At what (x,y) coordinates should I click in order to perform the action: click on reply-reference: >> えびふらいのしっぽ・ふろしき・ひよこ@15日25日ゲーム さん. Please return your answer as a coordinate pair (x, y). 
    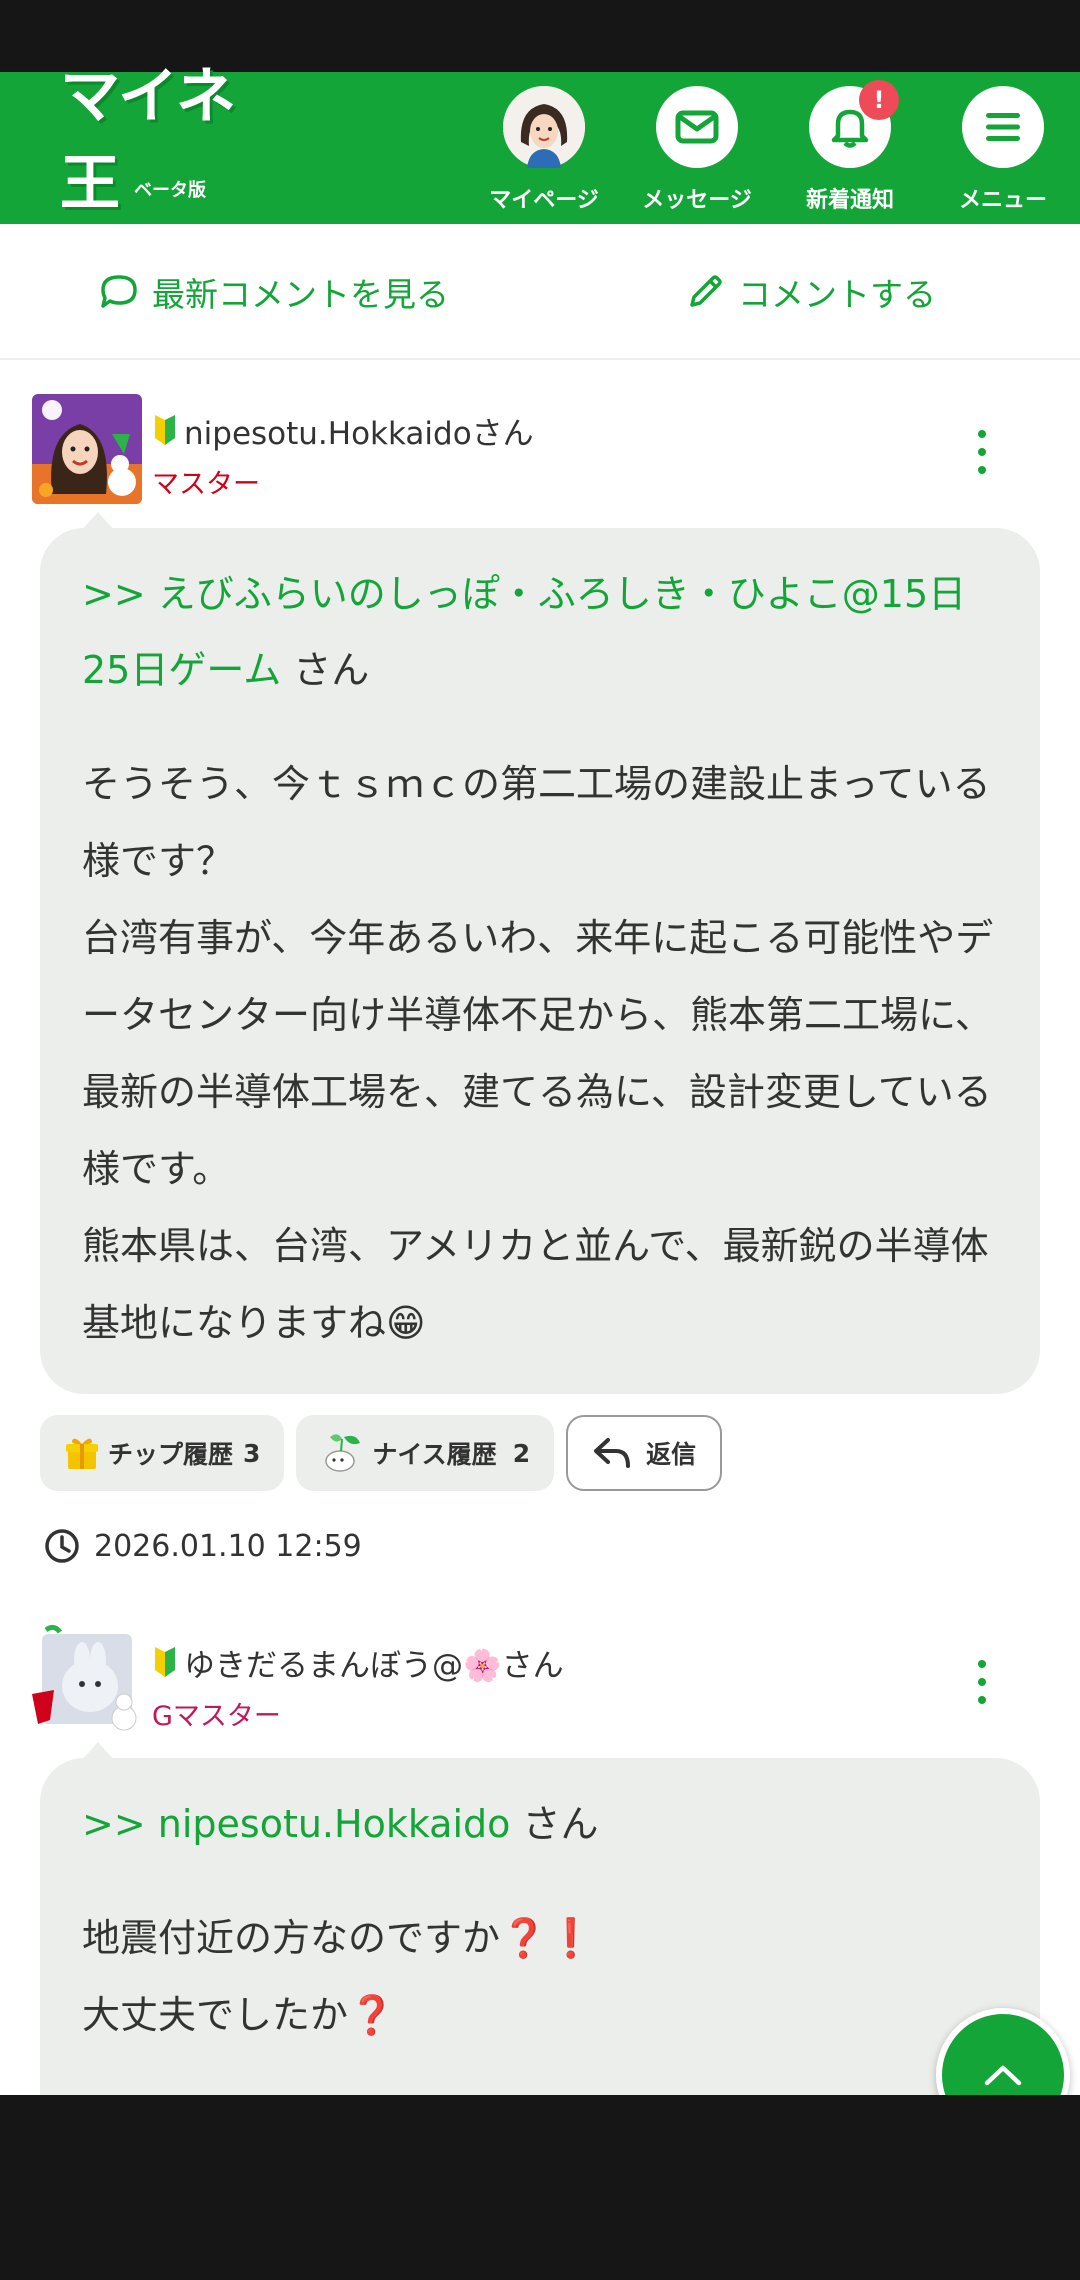
    Looking at the image, I should click on (540, 632).